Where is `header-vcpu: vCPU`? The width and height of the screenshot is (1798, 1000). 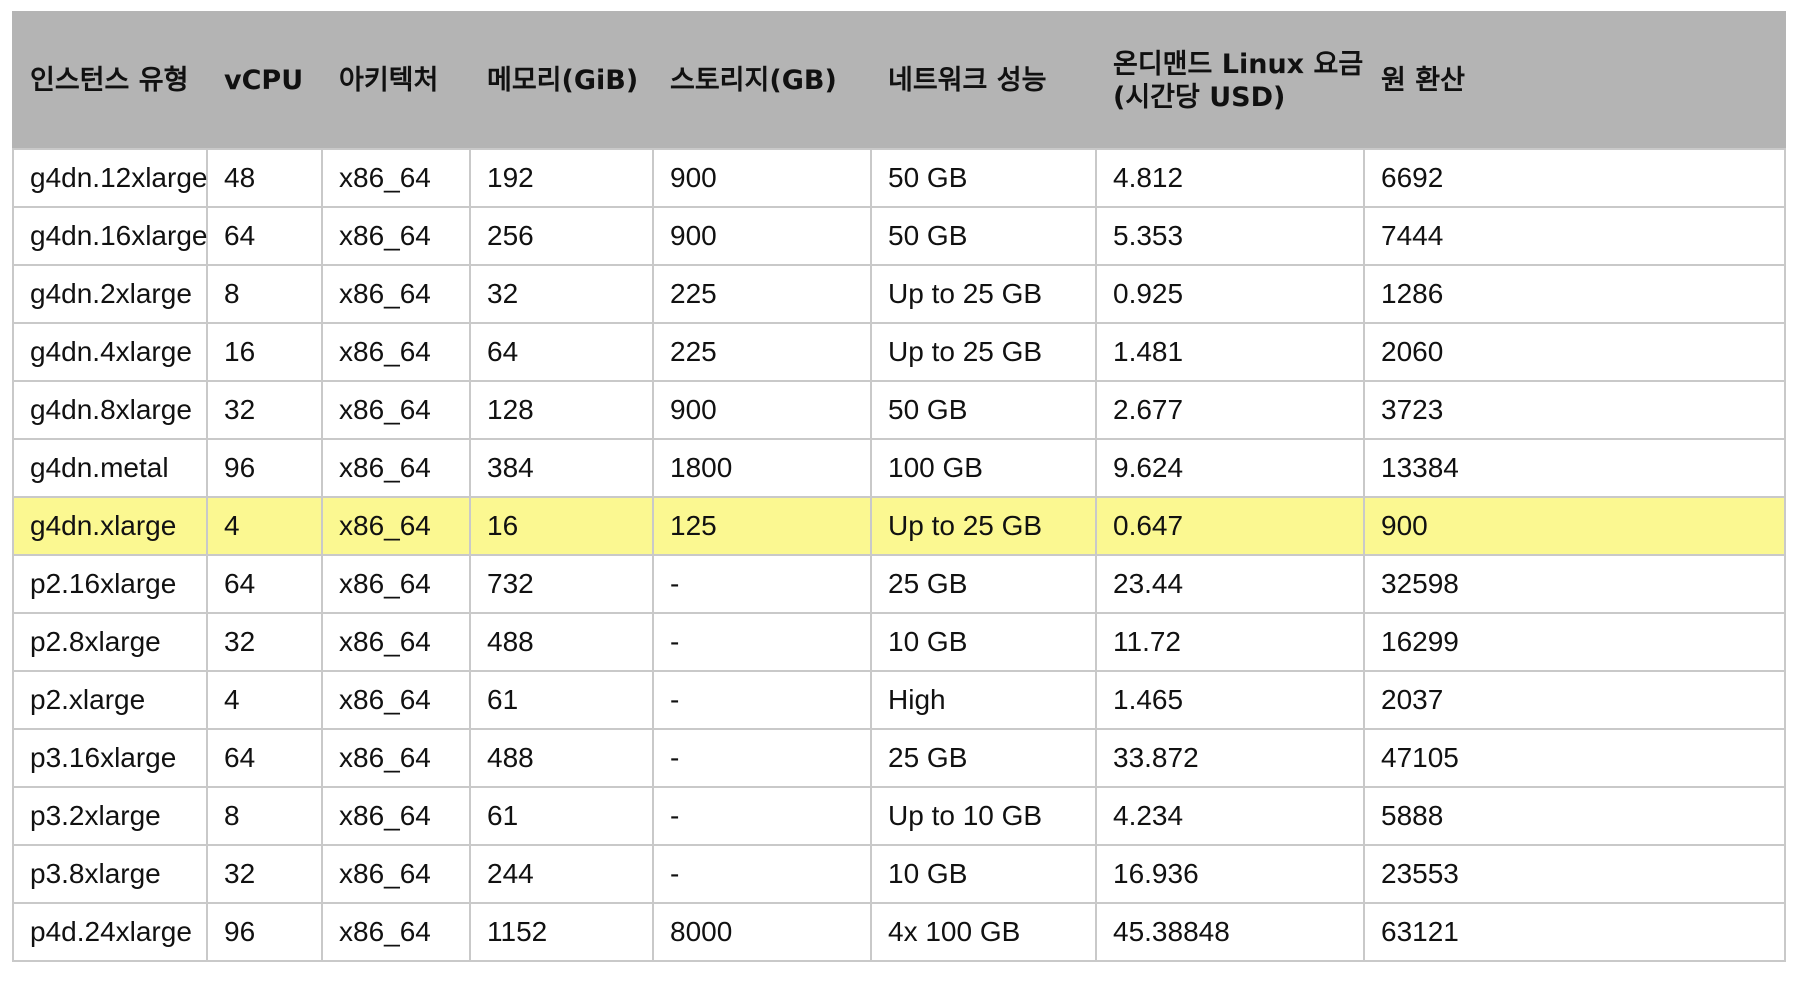 header-vcpu: vCPU is located at coordinates (264, 80).